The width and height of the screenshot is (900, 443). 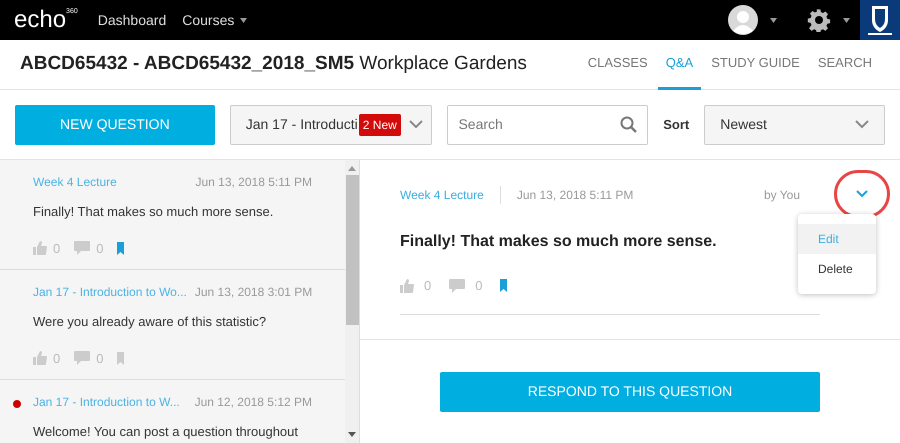 What do you see at coordinates (132, 20) in the screenshot?
I see `nav-link: Dashboard` at bounding box center [132, 20].